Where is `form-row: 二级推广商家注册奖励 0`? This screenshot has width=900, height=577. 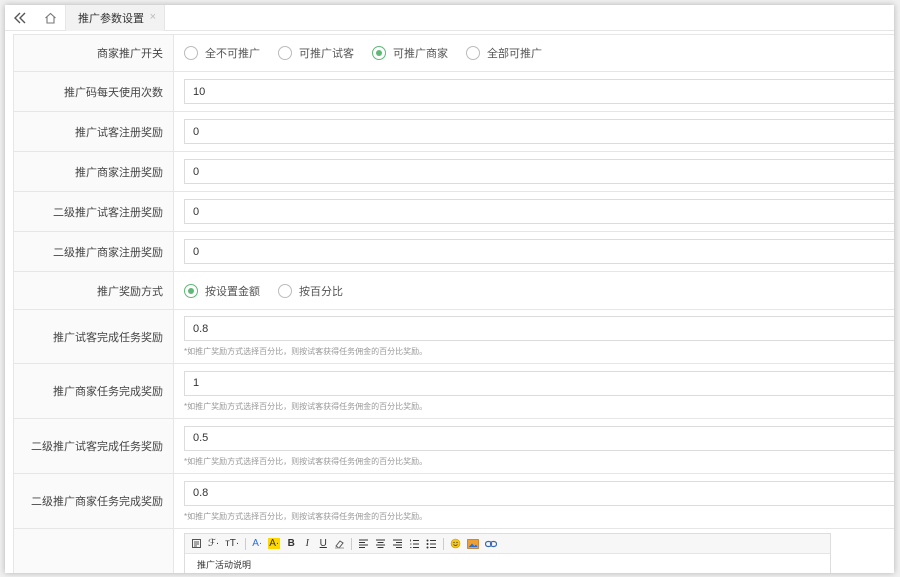 form-row: 二级推广商家注册奖励 0 is located at coordinates (453, 251).